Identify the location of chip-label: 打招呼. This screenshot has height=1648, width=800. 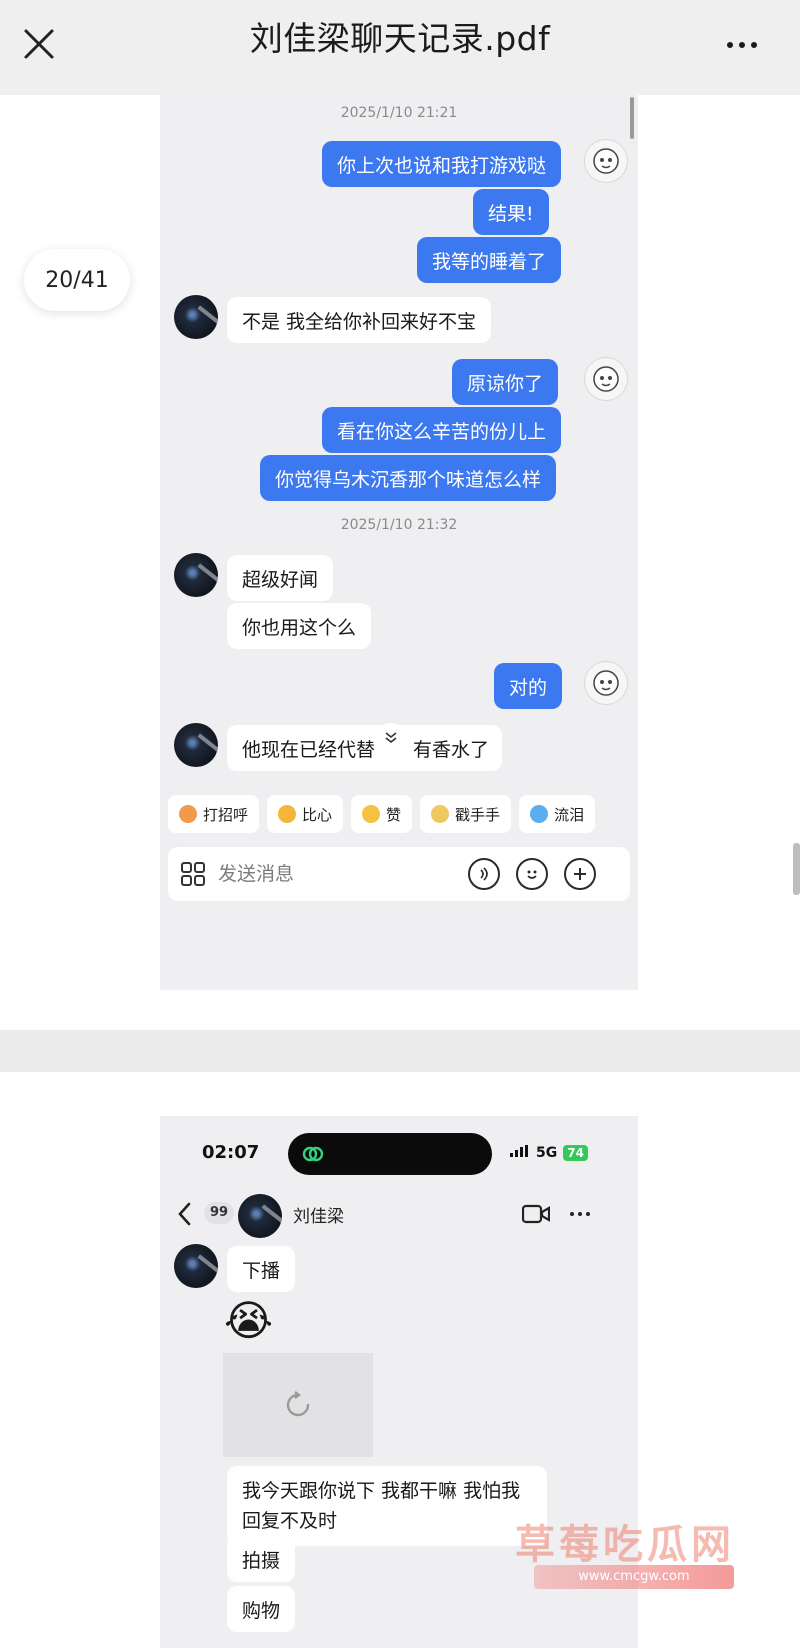
(226, 814).